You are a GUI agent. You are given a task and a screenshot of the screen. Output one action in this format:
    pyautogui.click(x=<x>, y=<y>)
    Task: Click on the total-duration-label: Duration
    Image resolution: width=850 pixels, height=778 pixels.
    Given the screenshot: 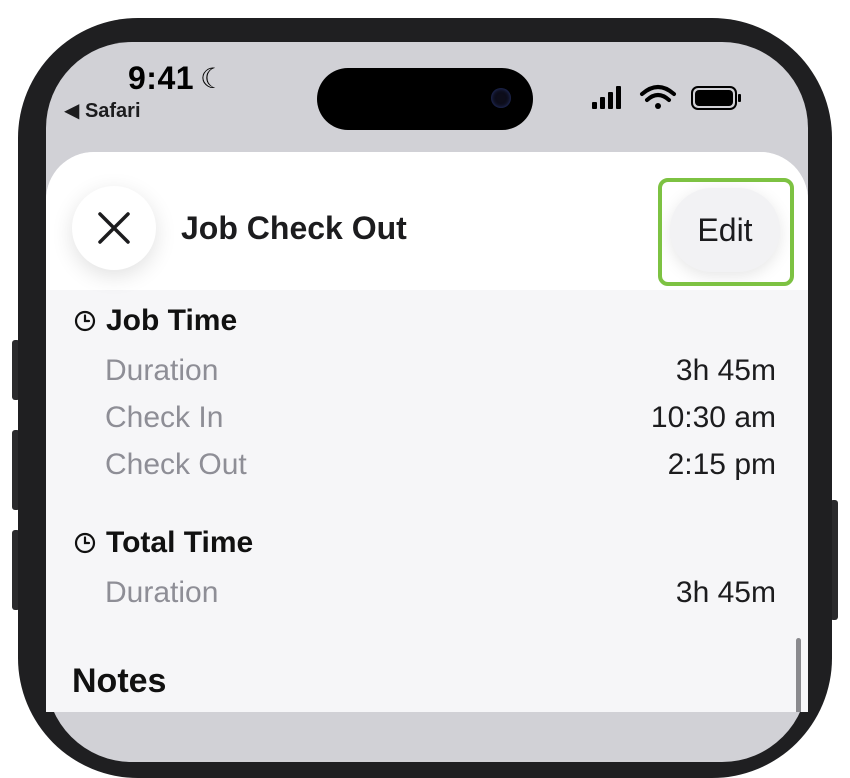 What is the action you would take?
    pyautogui.click(x=162, y=592)
    